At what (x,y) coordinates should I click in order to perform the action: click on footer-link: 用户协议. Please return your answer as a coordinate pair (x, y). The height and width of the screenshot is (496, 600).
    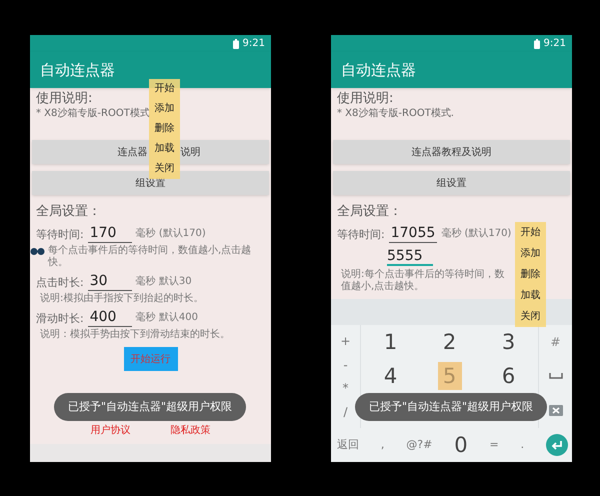
    Looking at the image, I should click on (110, 430).